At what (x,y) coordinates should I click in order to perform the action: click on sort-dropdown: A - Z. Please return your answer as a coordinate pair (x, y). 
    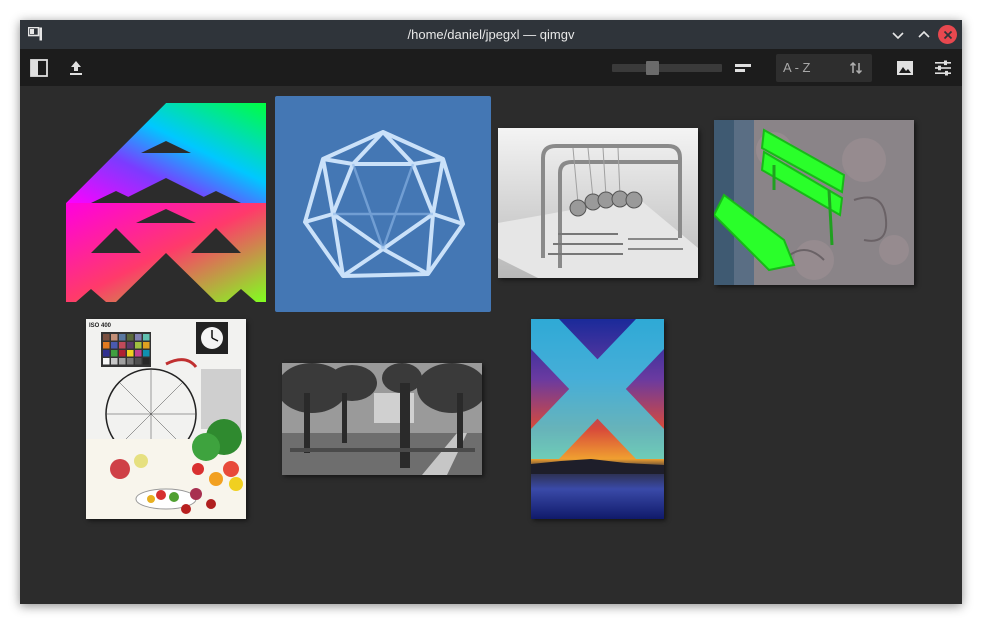
    Looking at the image, I should click on (824, 68).